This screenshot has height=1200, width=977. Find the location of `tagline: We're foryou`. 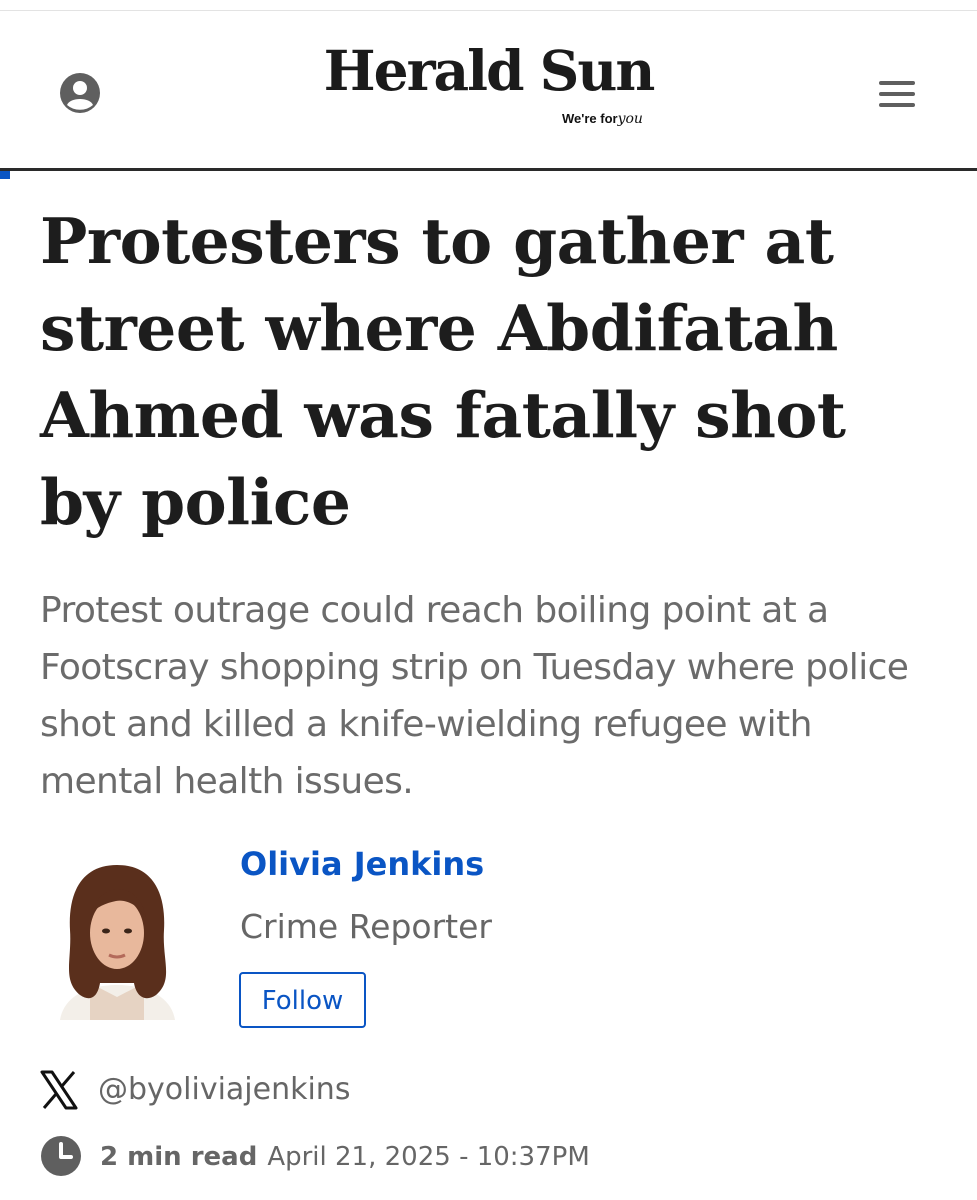

tagline: We're foryou is located at coordinates (602, 119).